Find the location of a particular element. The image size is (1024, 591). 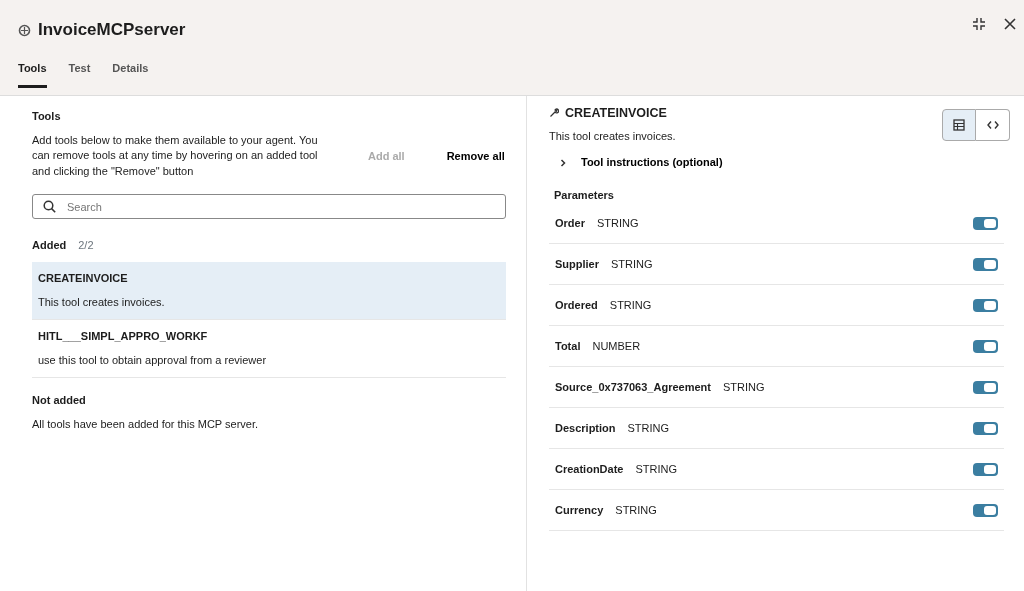

window-title: InvoiceMCPserver is located at coordinates (112, 30).